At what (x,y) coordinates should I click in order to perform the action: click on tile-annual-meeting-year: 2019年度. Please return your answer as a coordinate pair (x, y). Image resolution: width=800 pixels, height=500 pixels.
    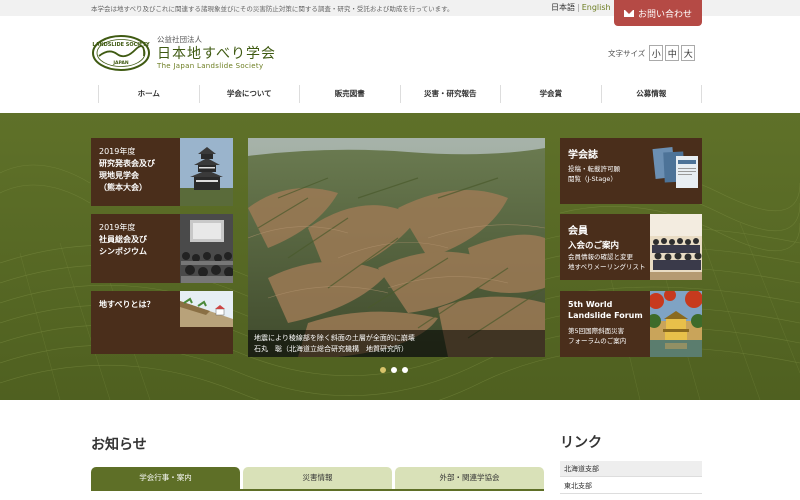
    Looking at the image, I should click on (117, 151).